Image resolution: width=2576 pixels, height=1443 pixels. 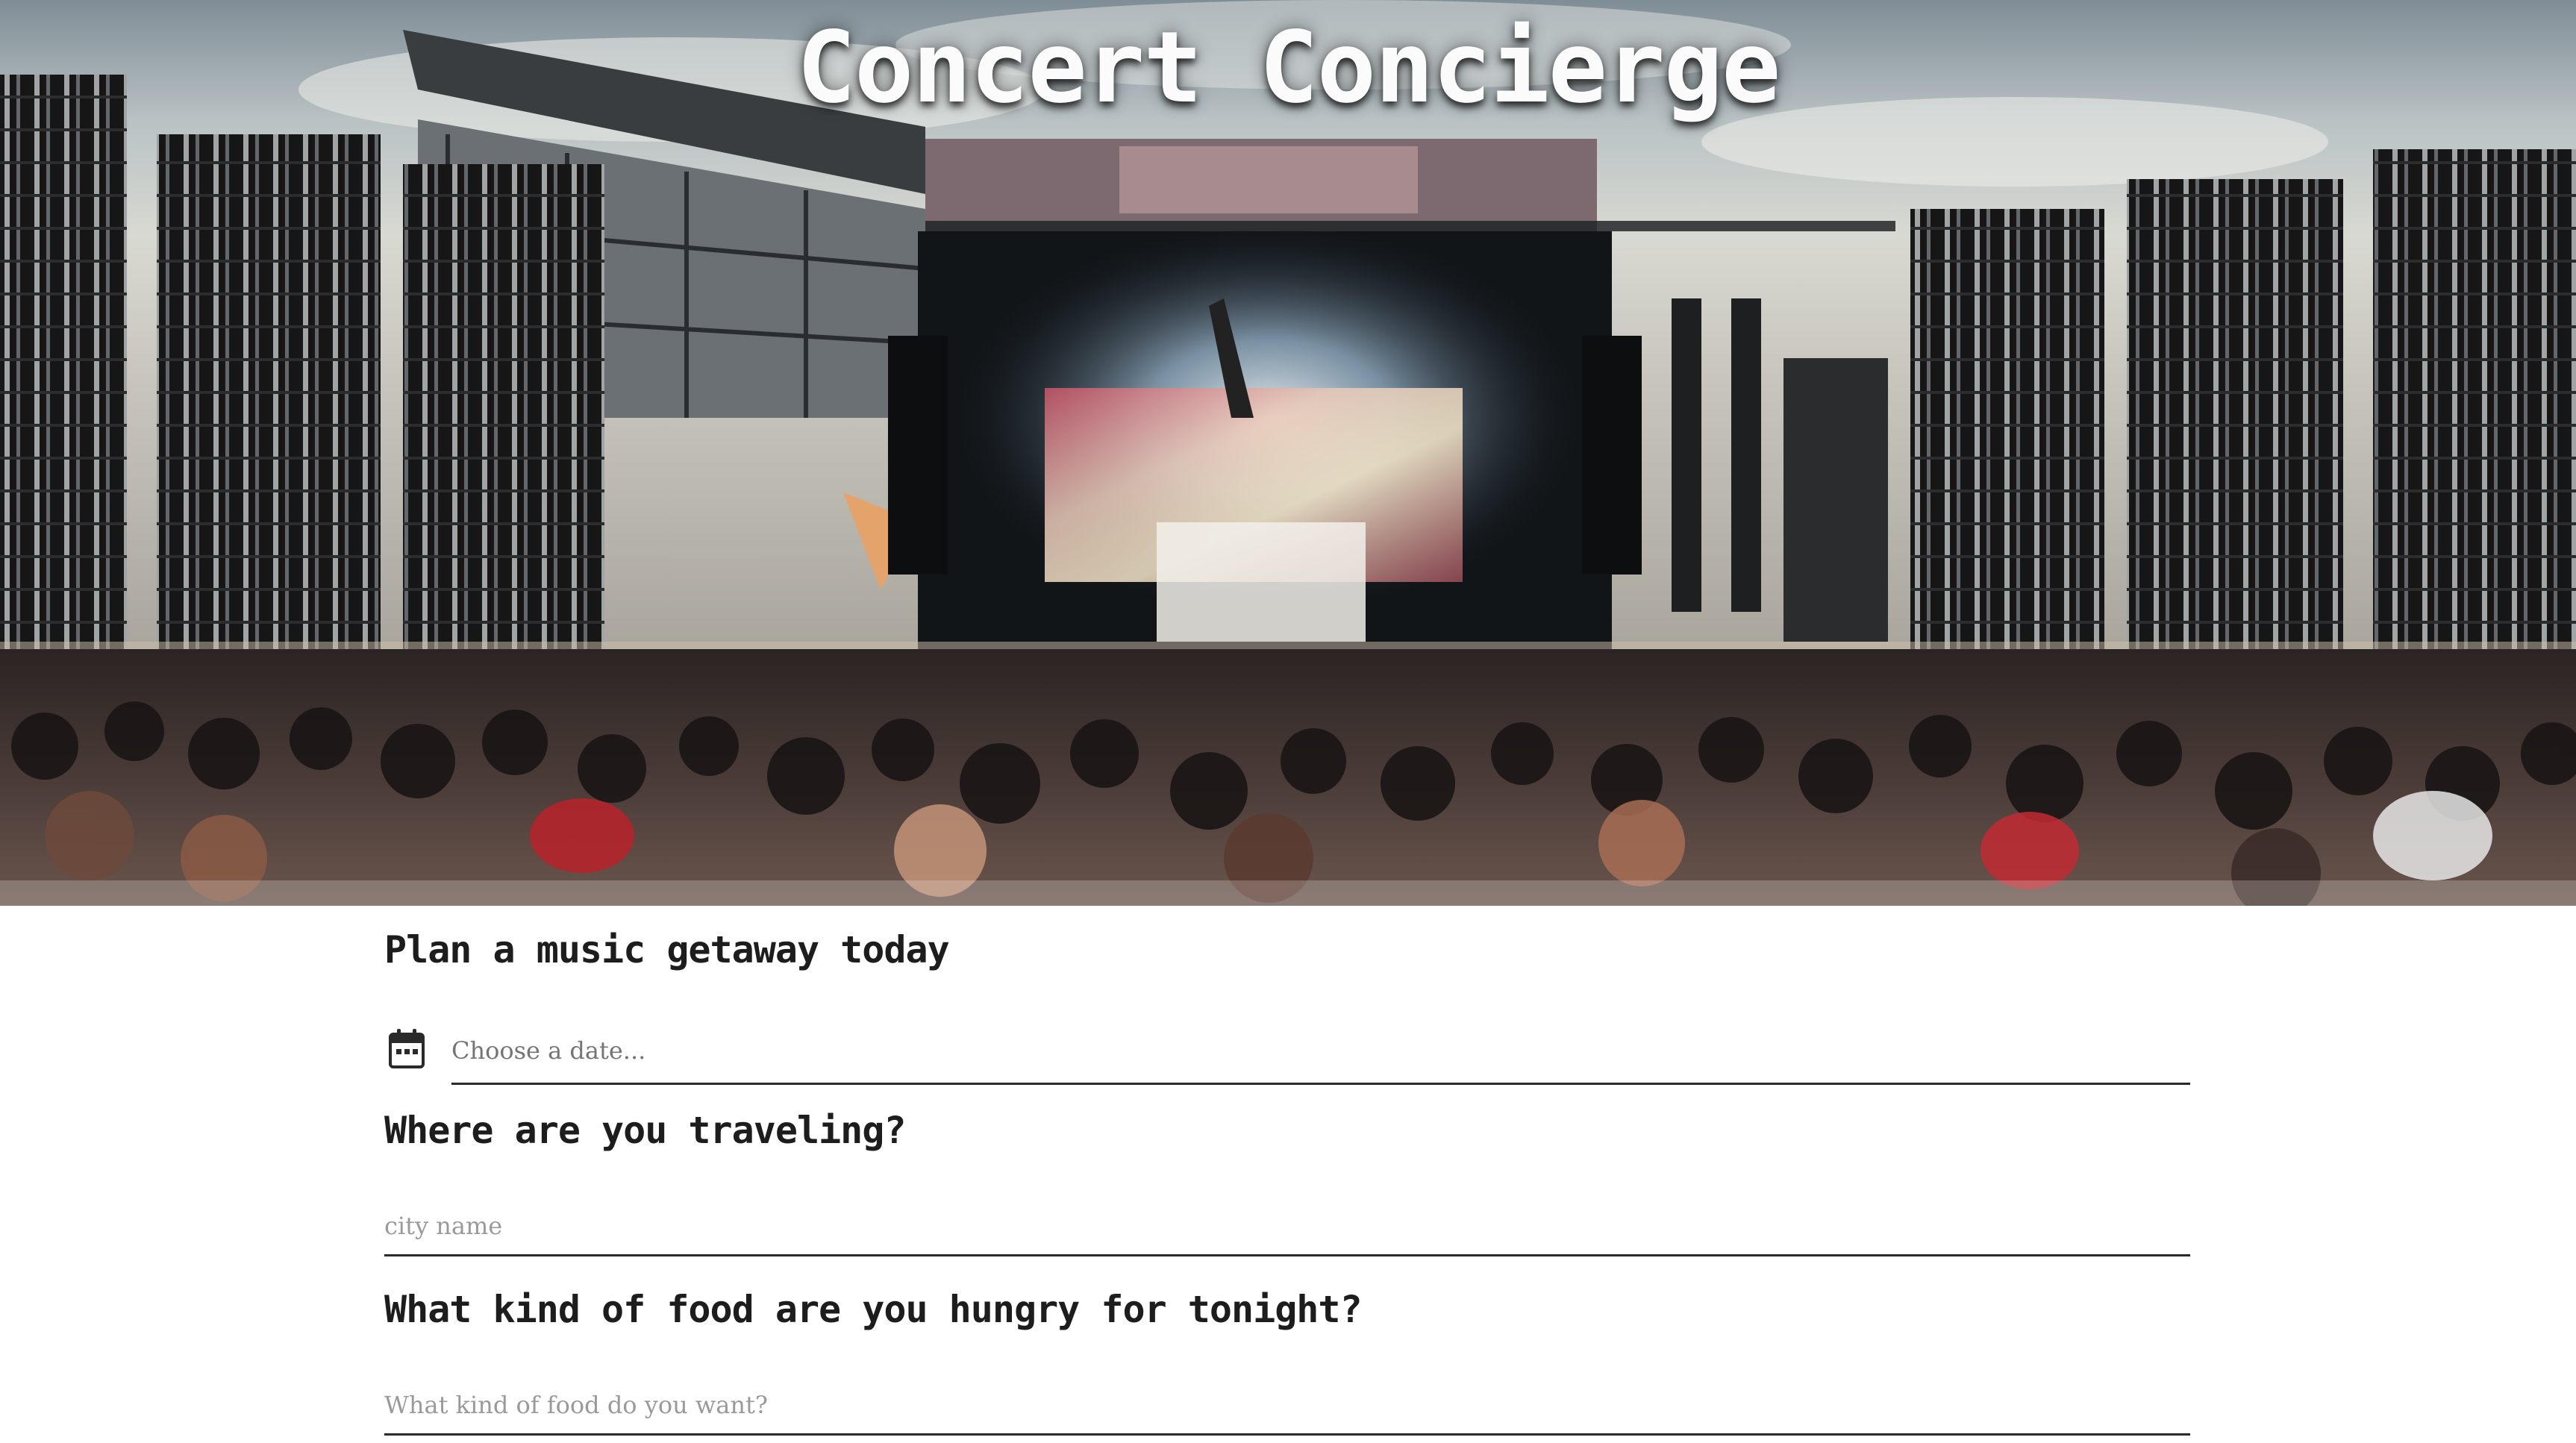 I want to click on app-title: Concert Concierge, so click(x=1288, y=67).